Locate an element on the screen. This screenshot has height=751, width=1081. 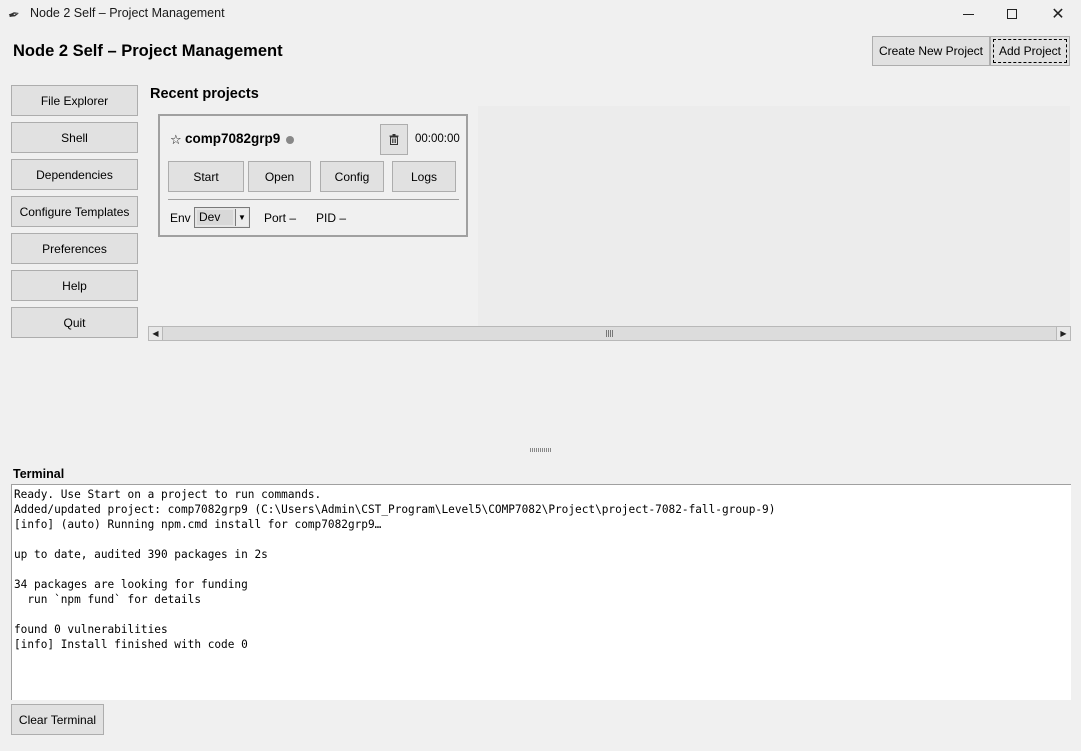
sidebar-item-help: Help is located at coordinates (74, 285).